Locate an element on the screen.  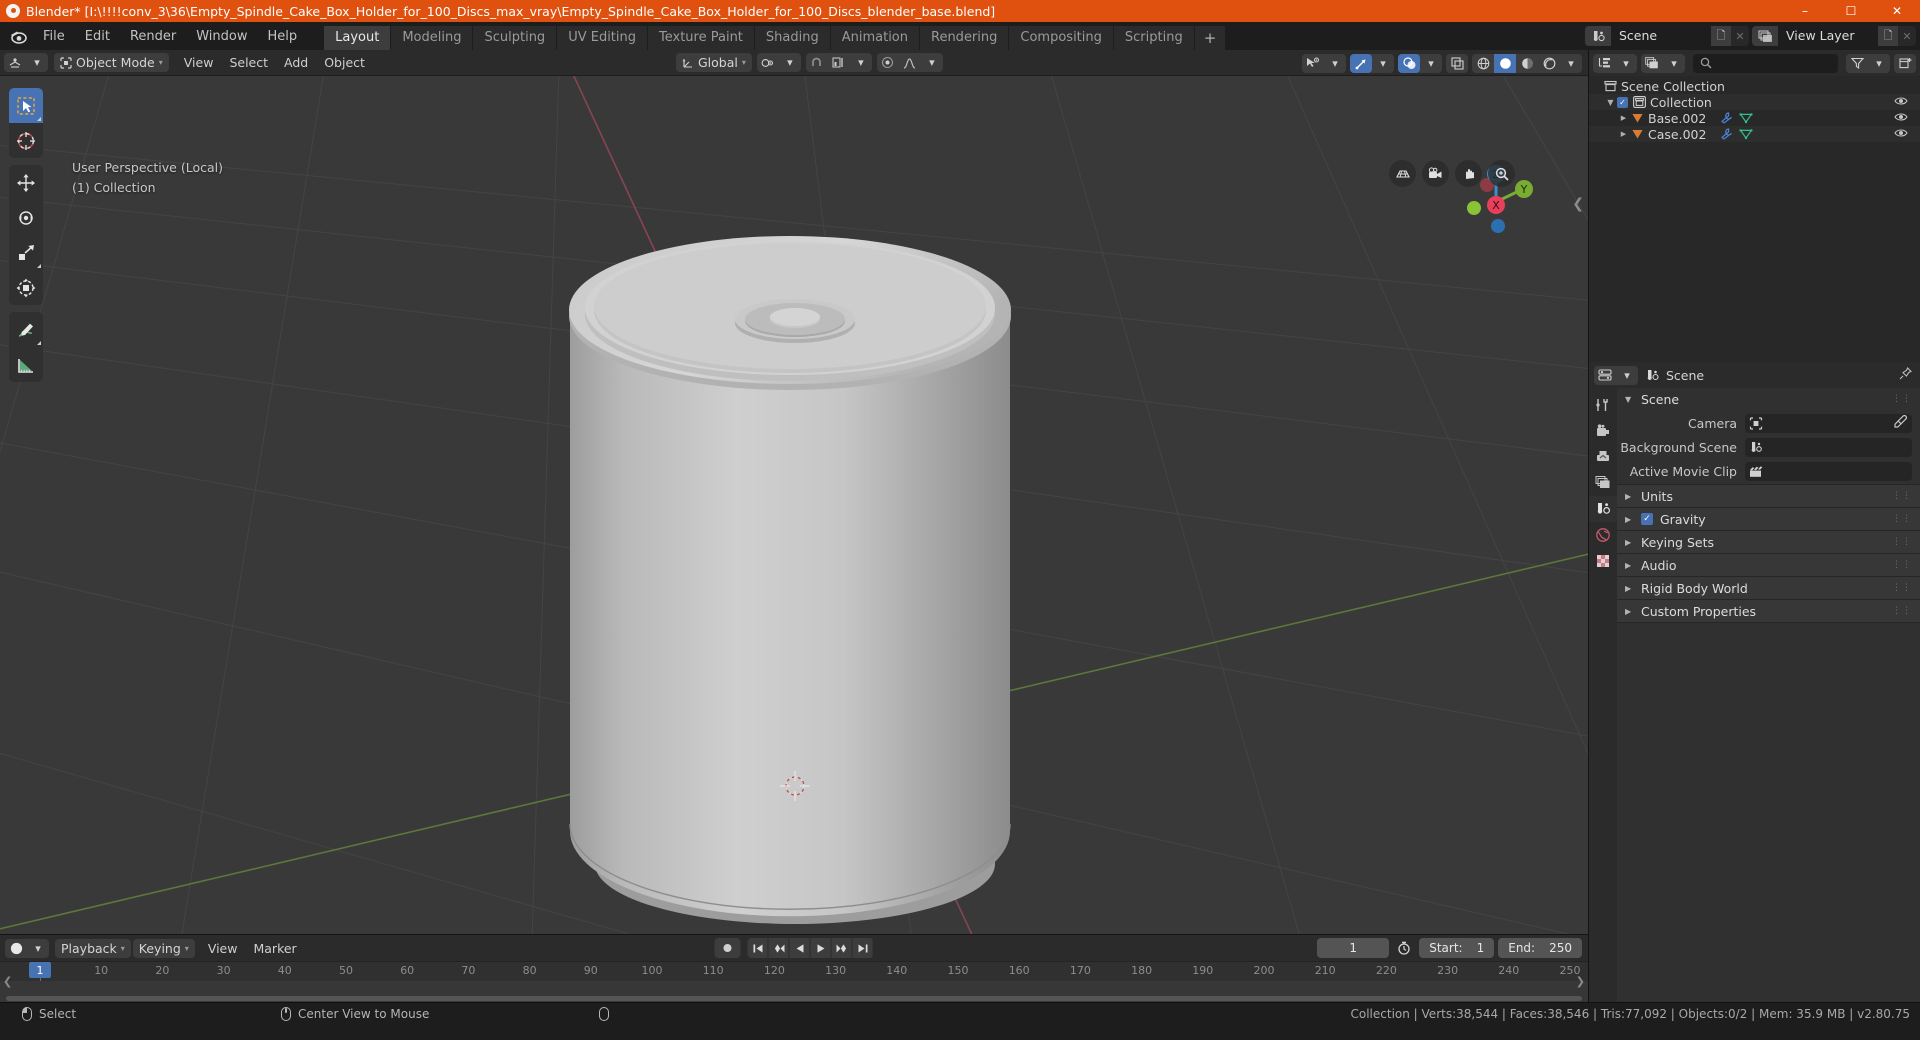
outliner-search-input is located at coordinates (1765, 63).